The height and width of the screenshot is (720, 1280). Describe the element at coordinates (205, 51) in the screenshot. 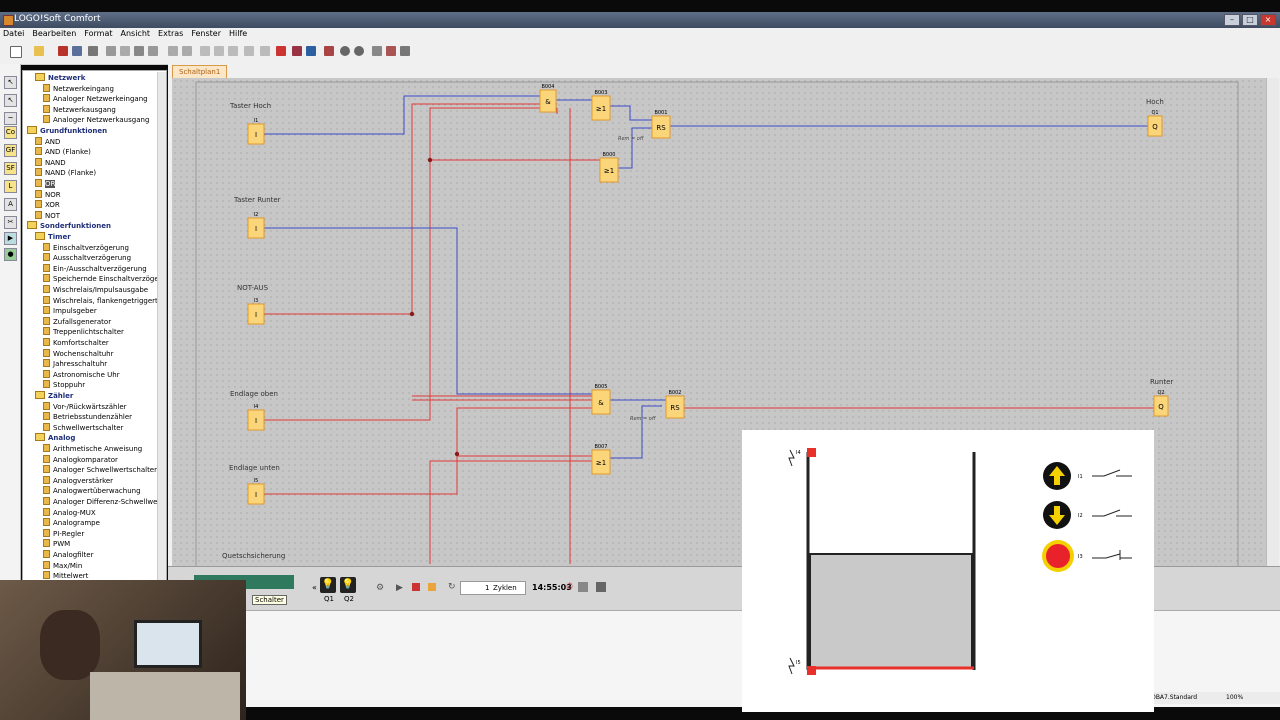

I see `align-left-icon` at that location.